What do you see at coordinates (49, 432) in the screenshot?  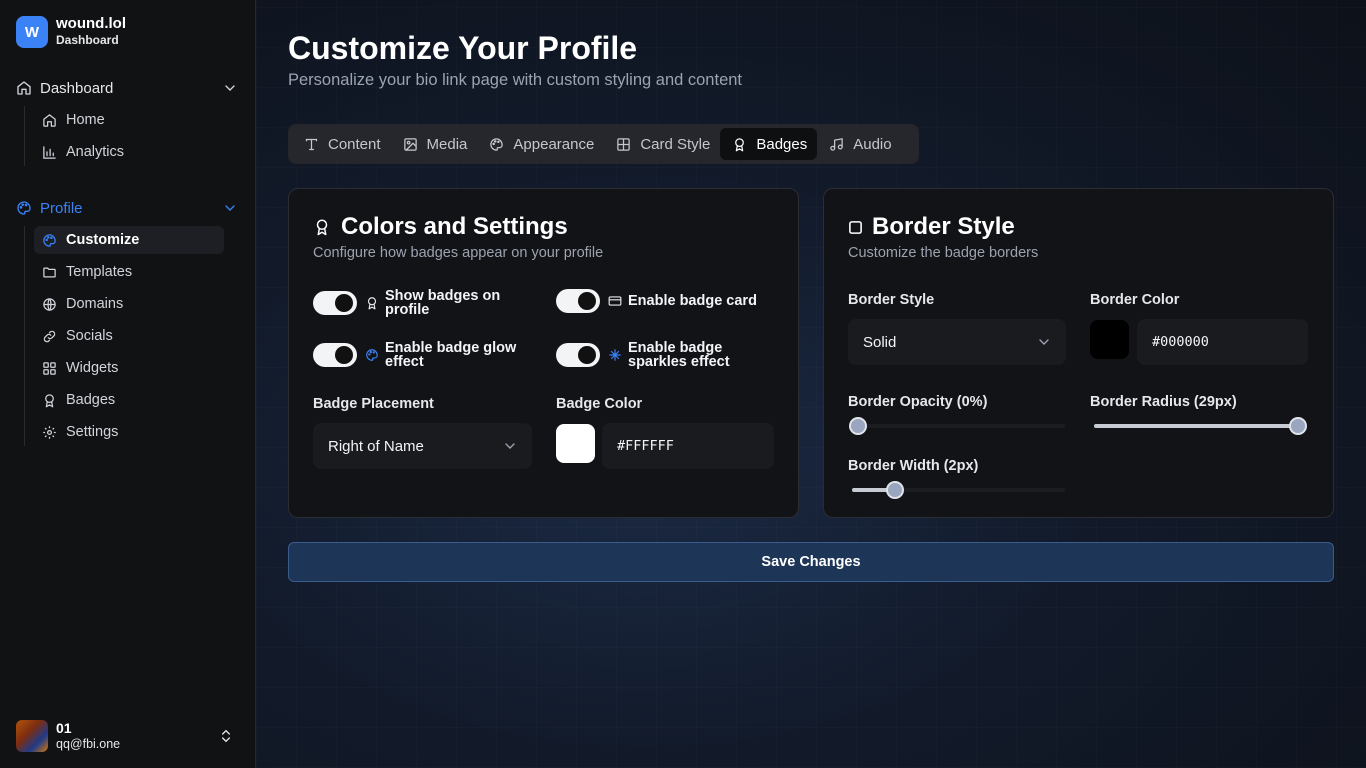 I see `gear-icon` at bounding box center [49, 432].